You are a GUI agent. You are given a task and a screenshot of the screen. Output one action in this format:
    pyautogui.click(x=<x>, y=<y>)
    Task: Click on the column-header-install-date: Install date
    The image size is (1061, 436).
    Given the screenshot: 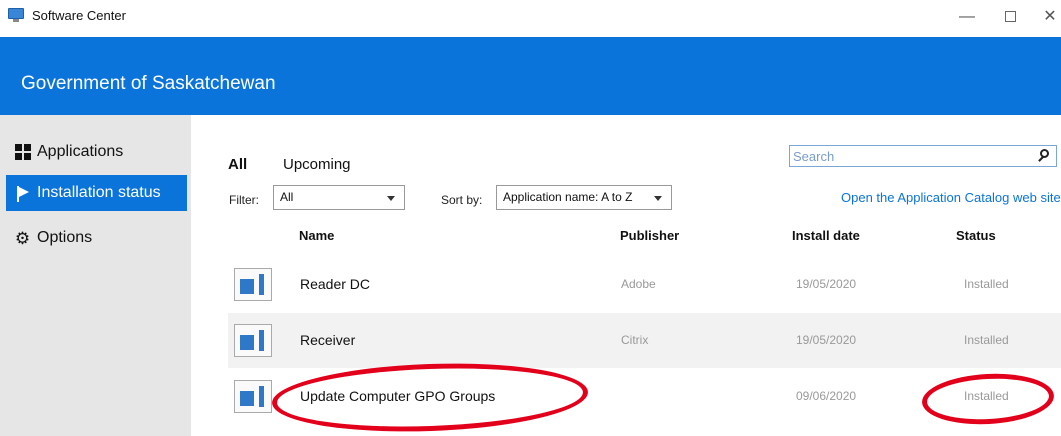 What is the action you would take?
    pyautogui.click(x=826, y=235)
    